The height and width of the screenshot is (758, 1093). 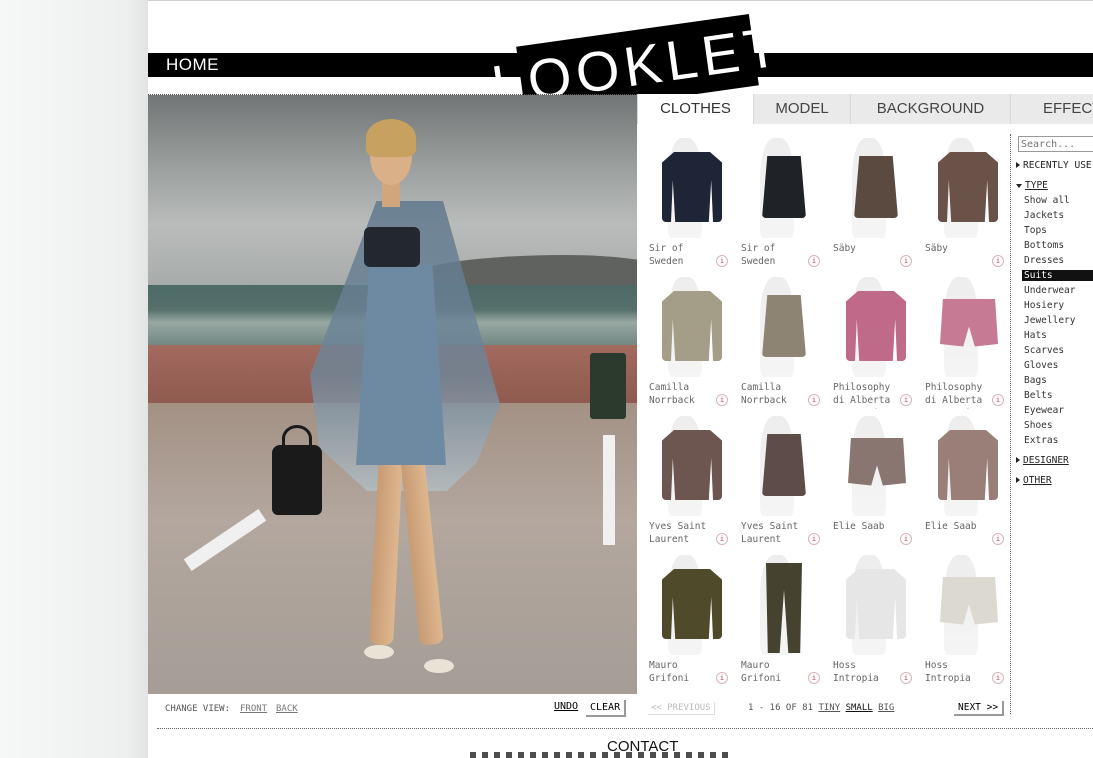 What do you see at coordinates (1051, 109) in the screenshot?
I see `tab-effect: EFFECT` at bounding box center [1051, 109].